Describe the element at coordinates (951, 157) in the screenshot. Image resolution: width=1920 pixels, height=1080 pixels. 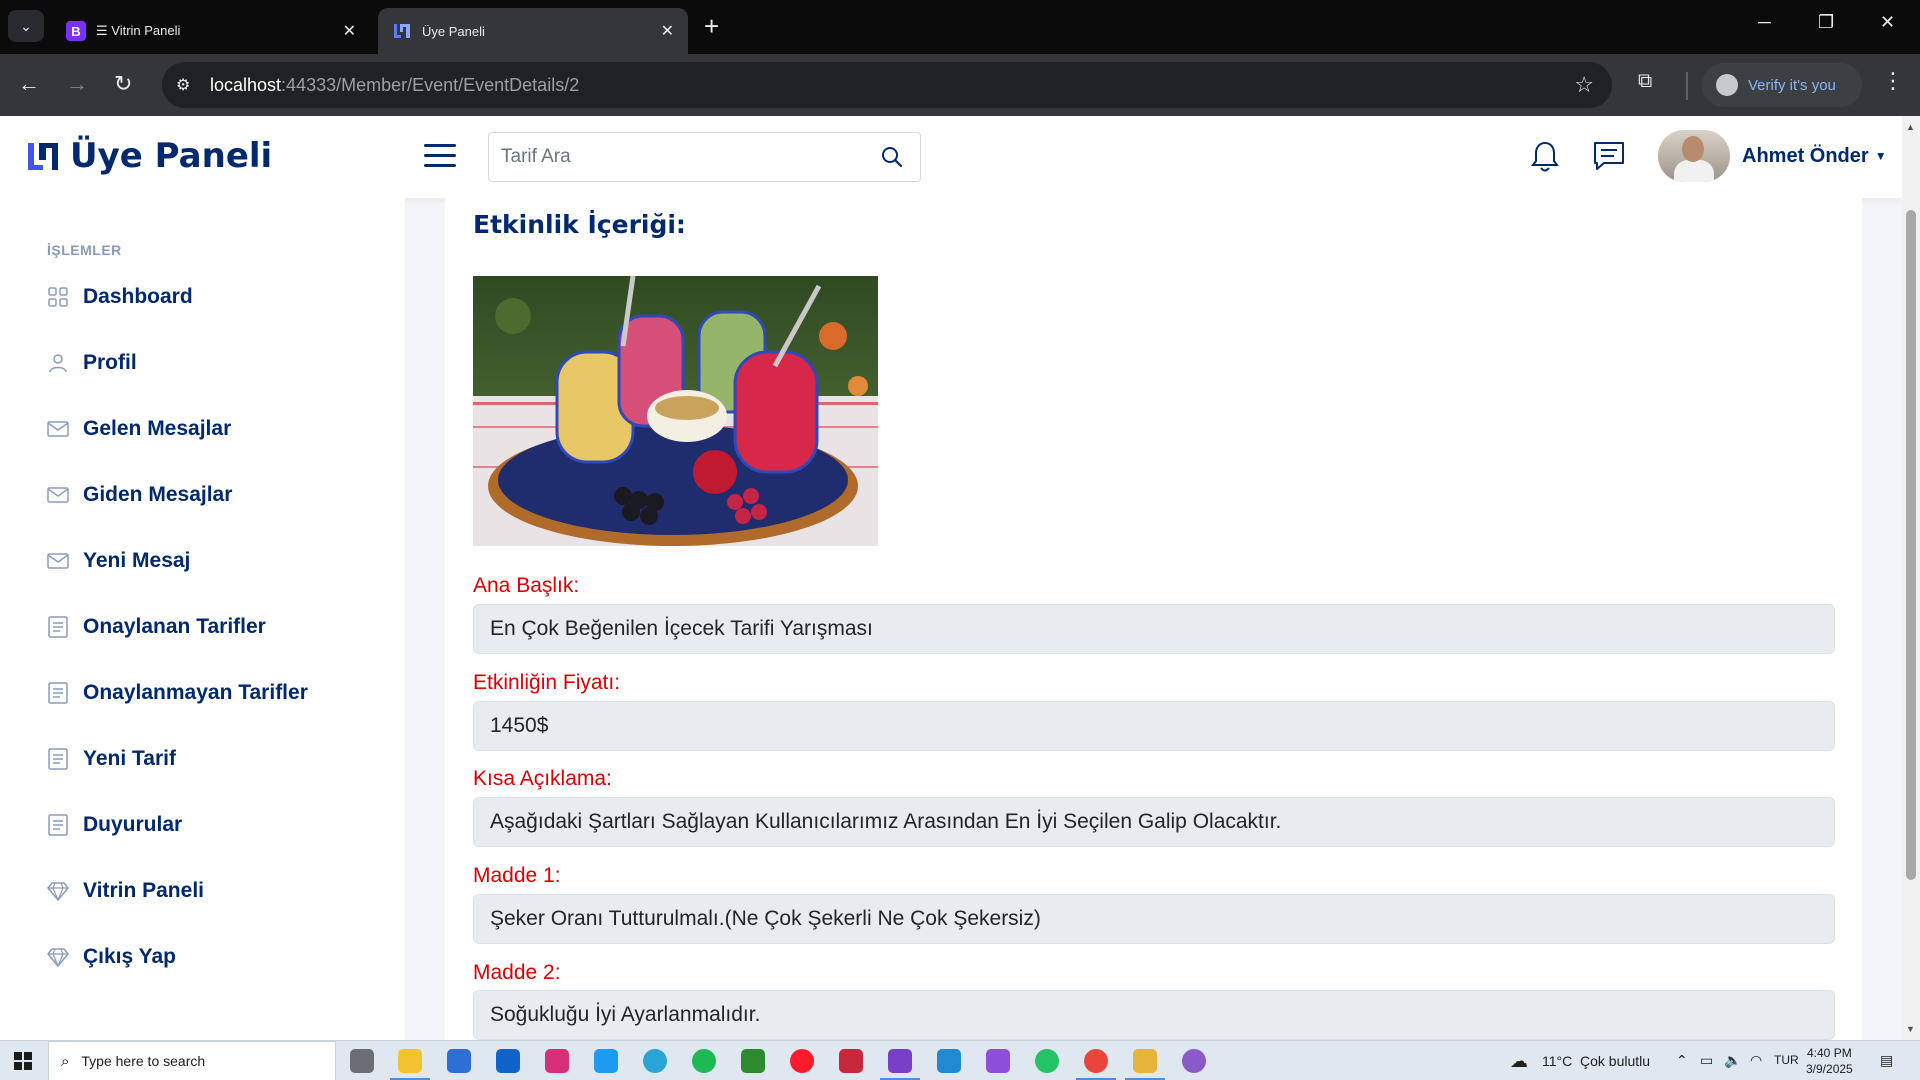
I see `app-header: Üye Paneli Ahmet Önder ▼` at that location.